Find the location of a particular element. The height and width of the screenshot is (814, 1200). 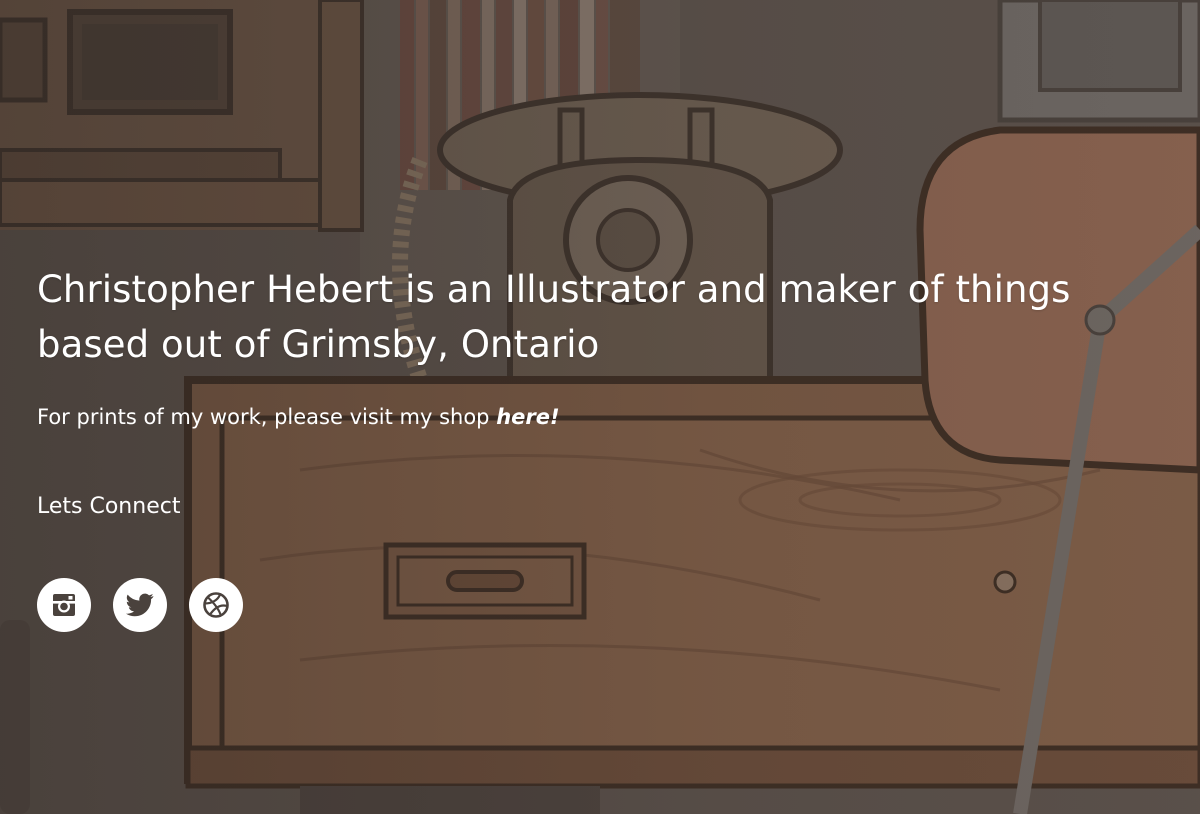

shop-link: here! is located at coordinates (527, 417).